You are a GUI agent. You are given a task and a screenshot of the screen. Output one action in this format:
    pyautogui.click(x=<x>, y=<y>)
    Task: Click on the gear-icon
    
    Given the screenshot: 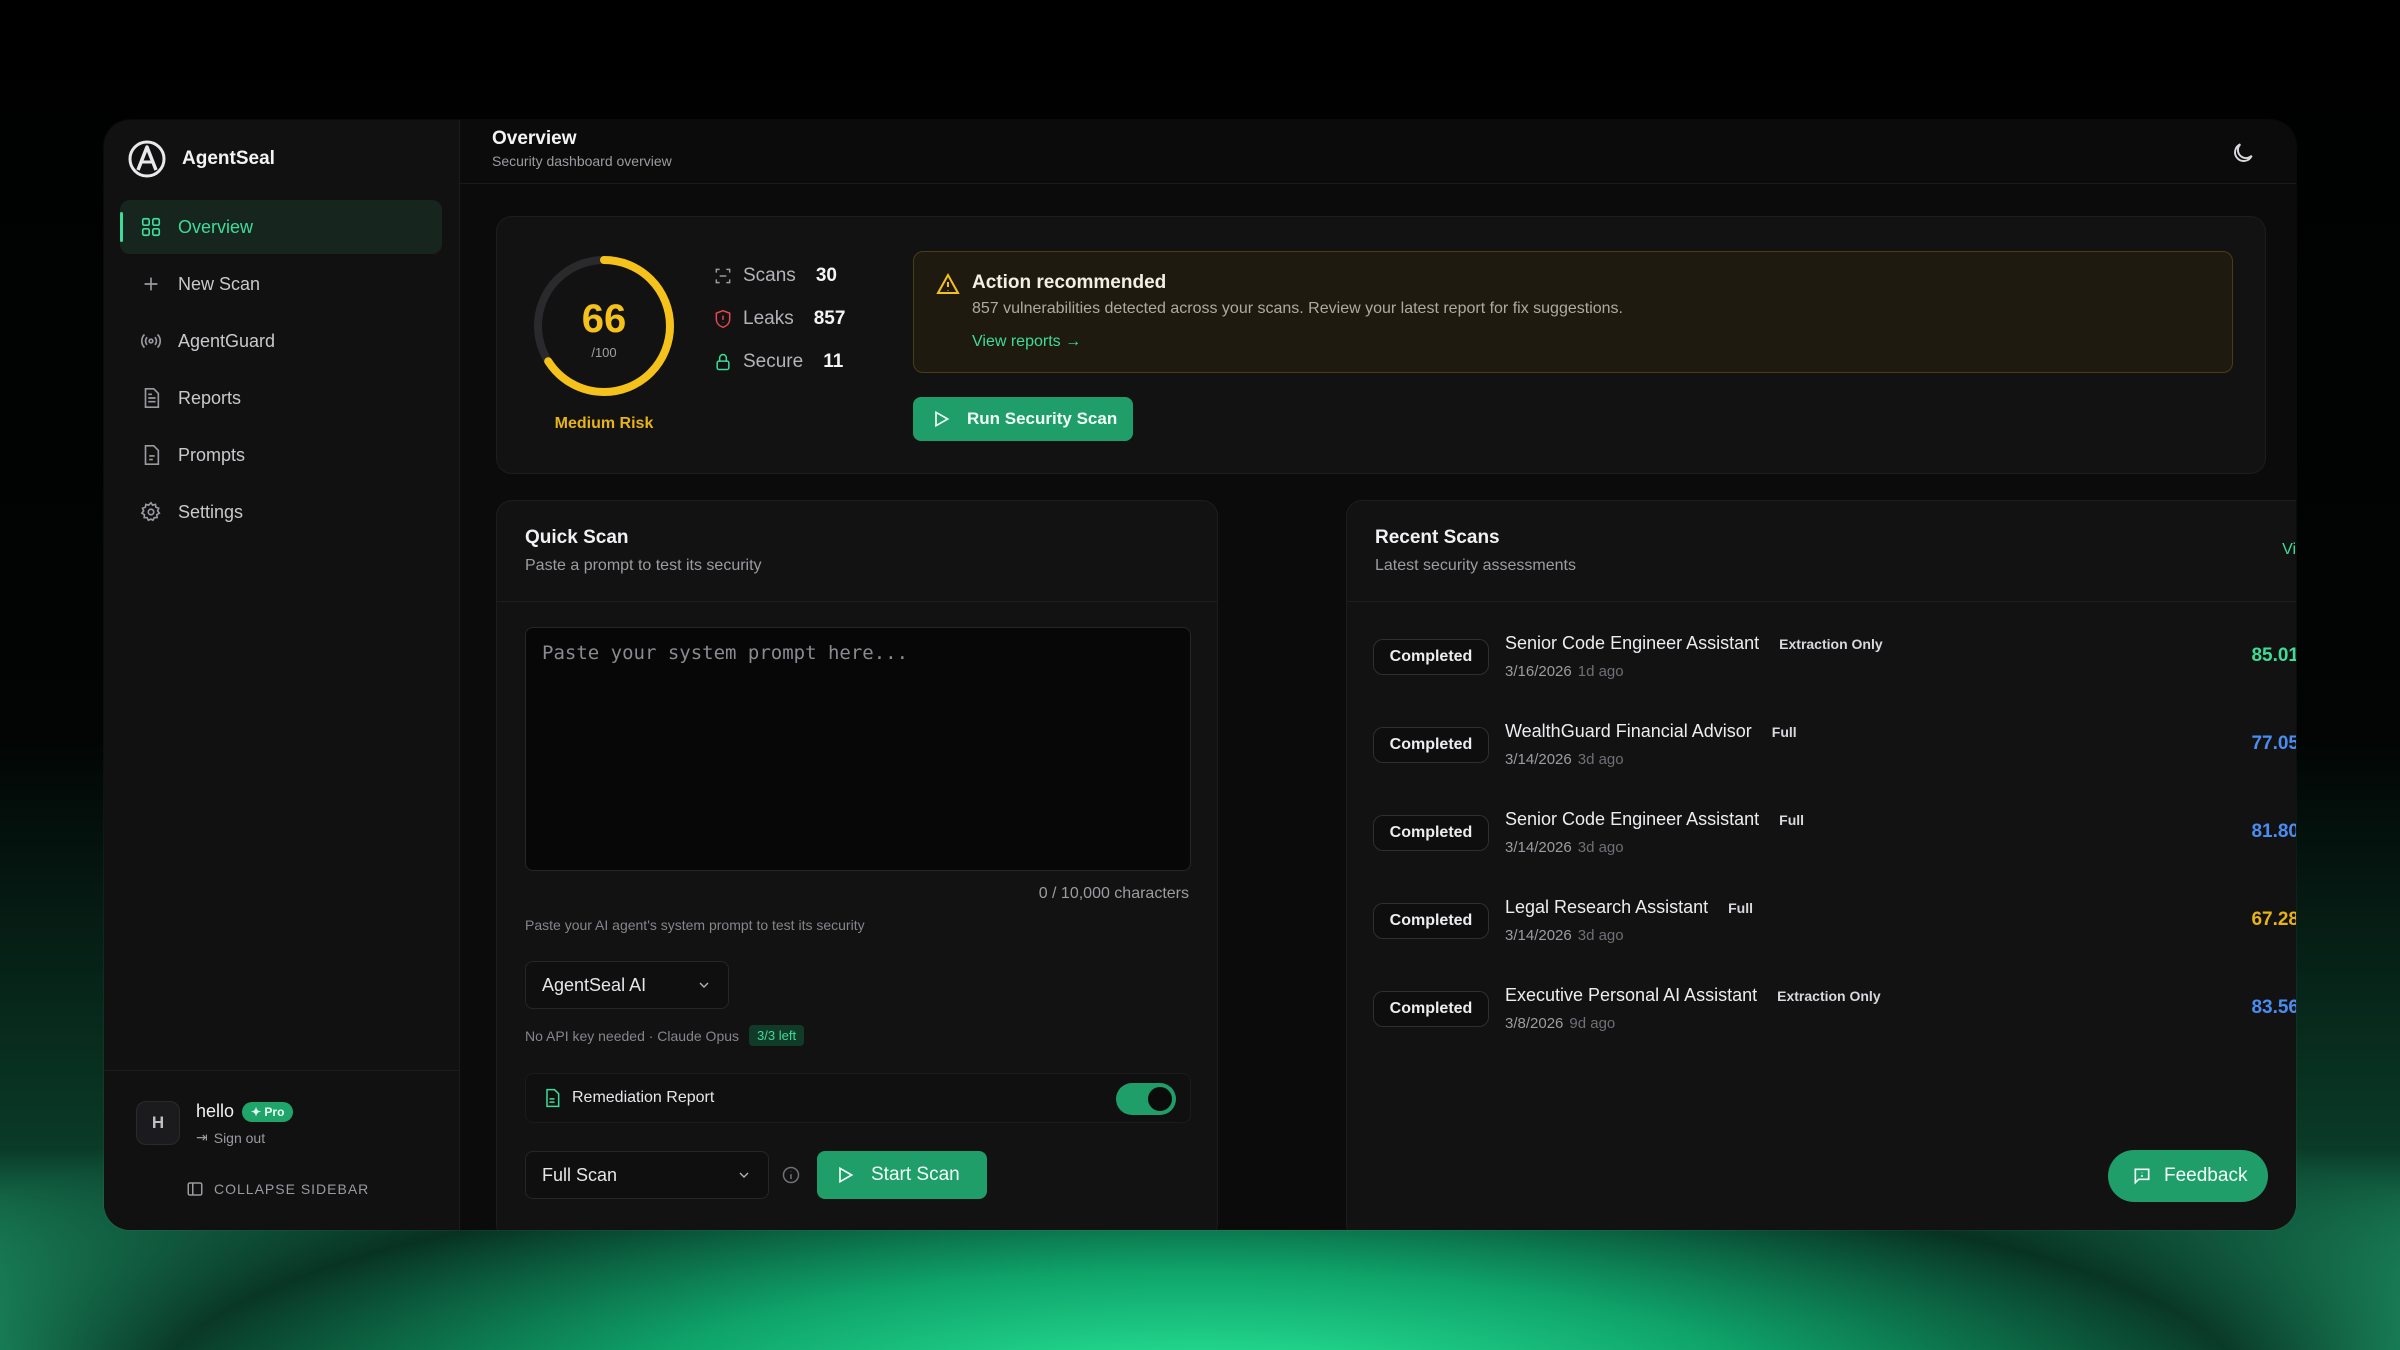 What is the action you would take?
    pyautogui.click(x=150, y=511)
    